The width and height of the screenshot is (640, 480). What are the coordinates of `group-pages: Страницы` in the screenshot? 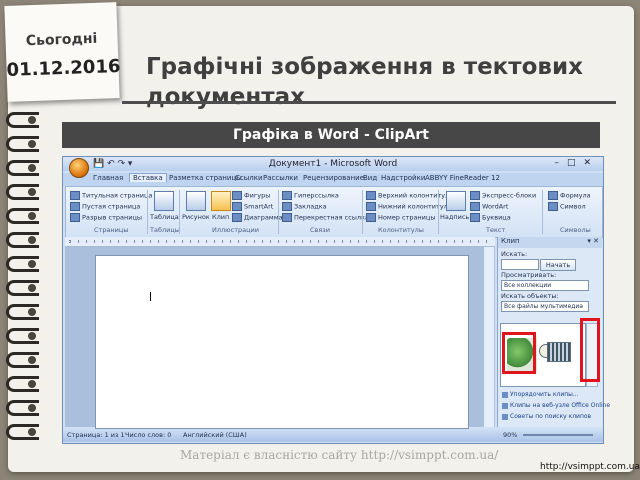 It's located at (111, 230).